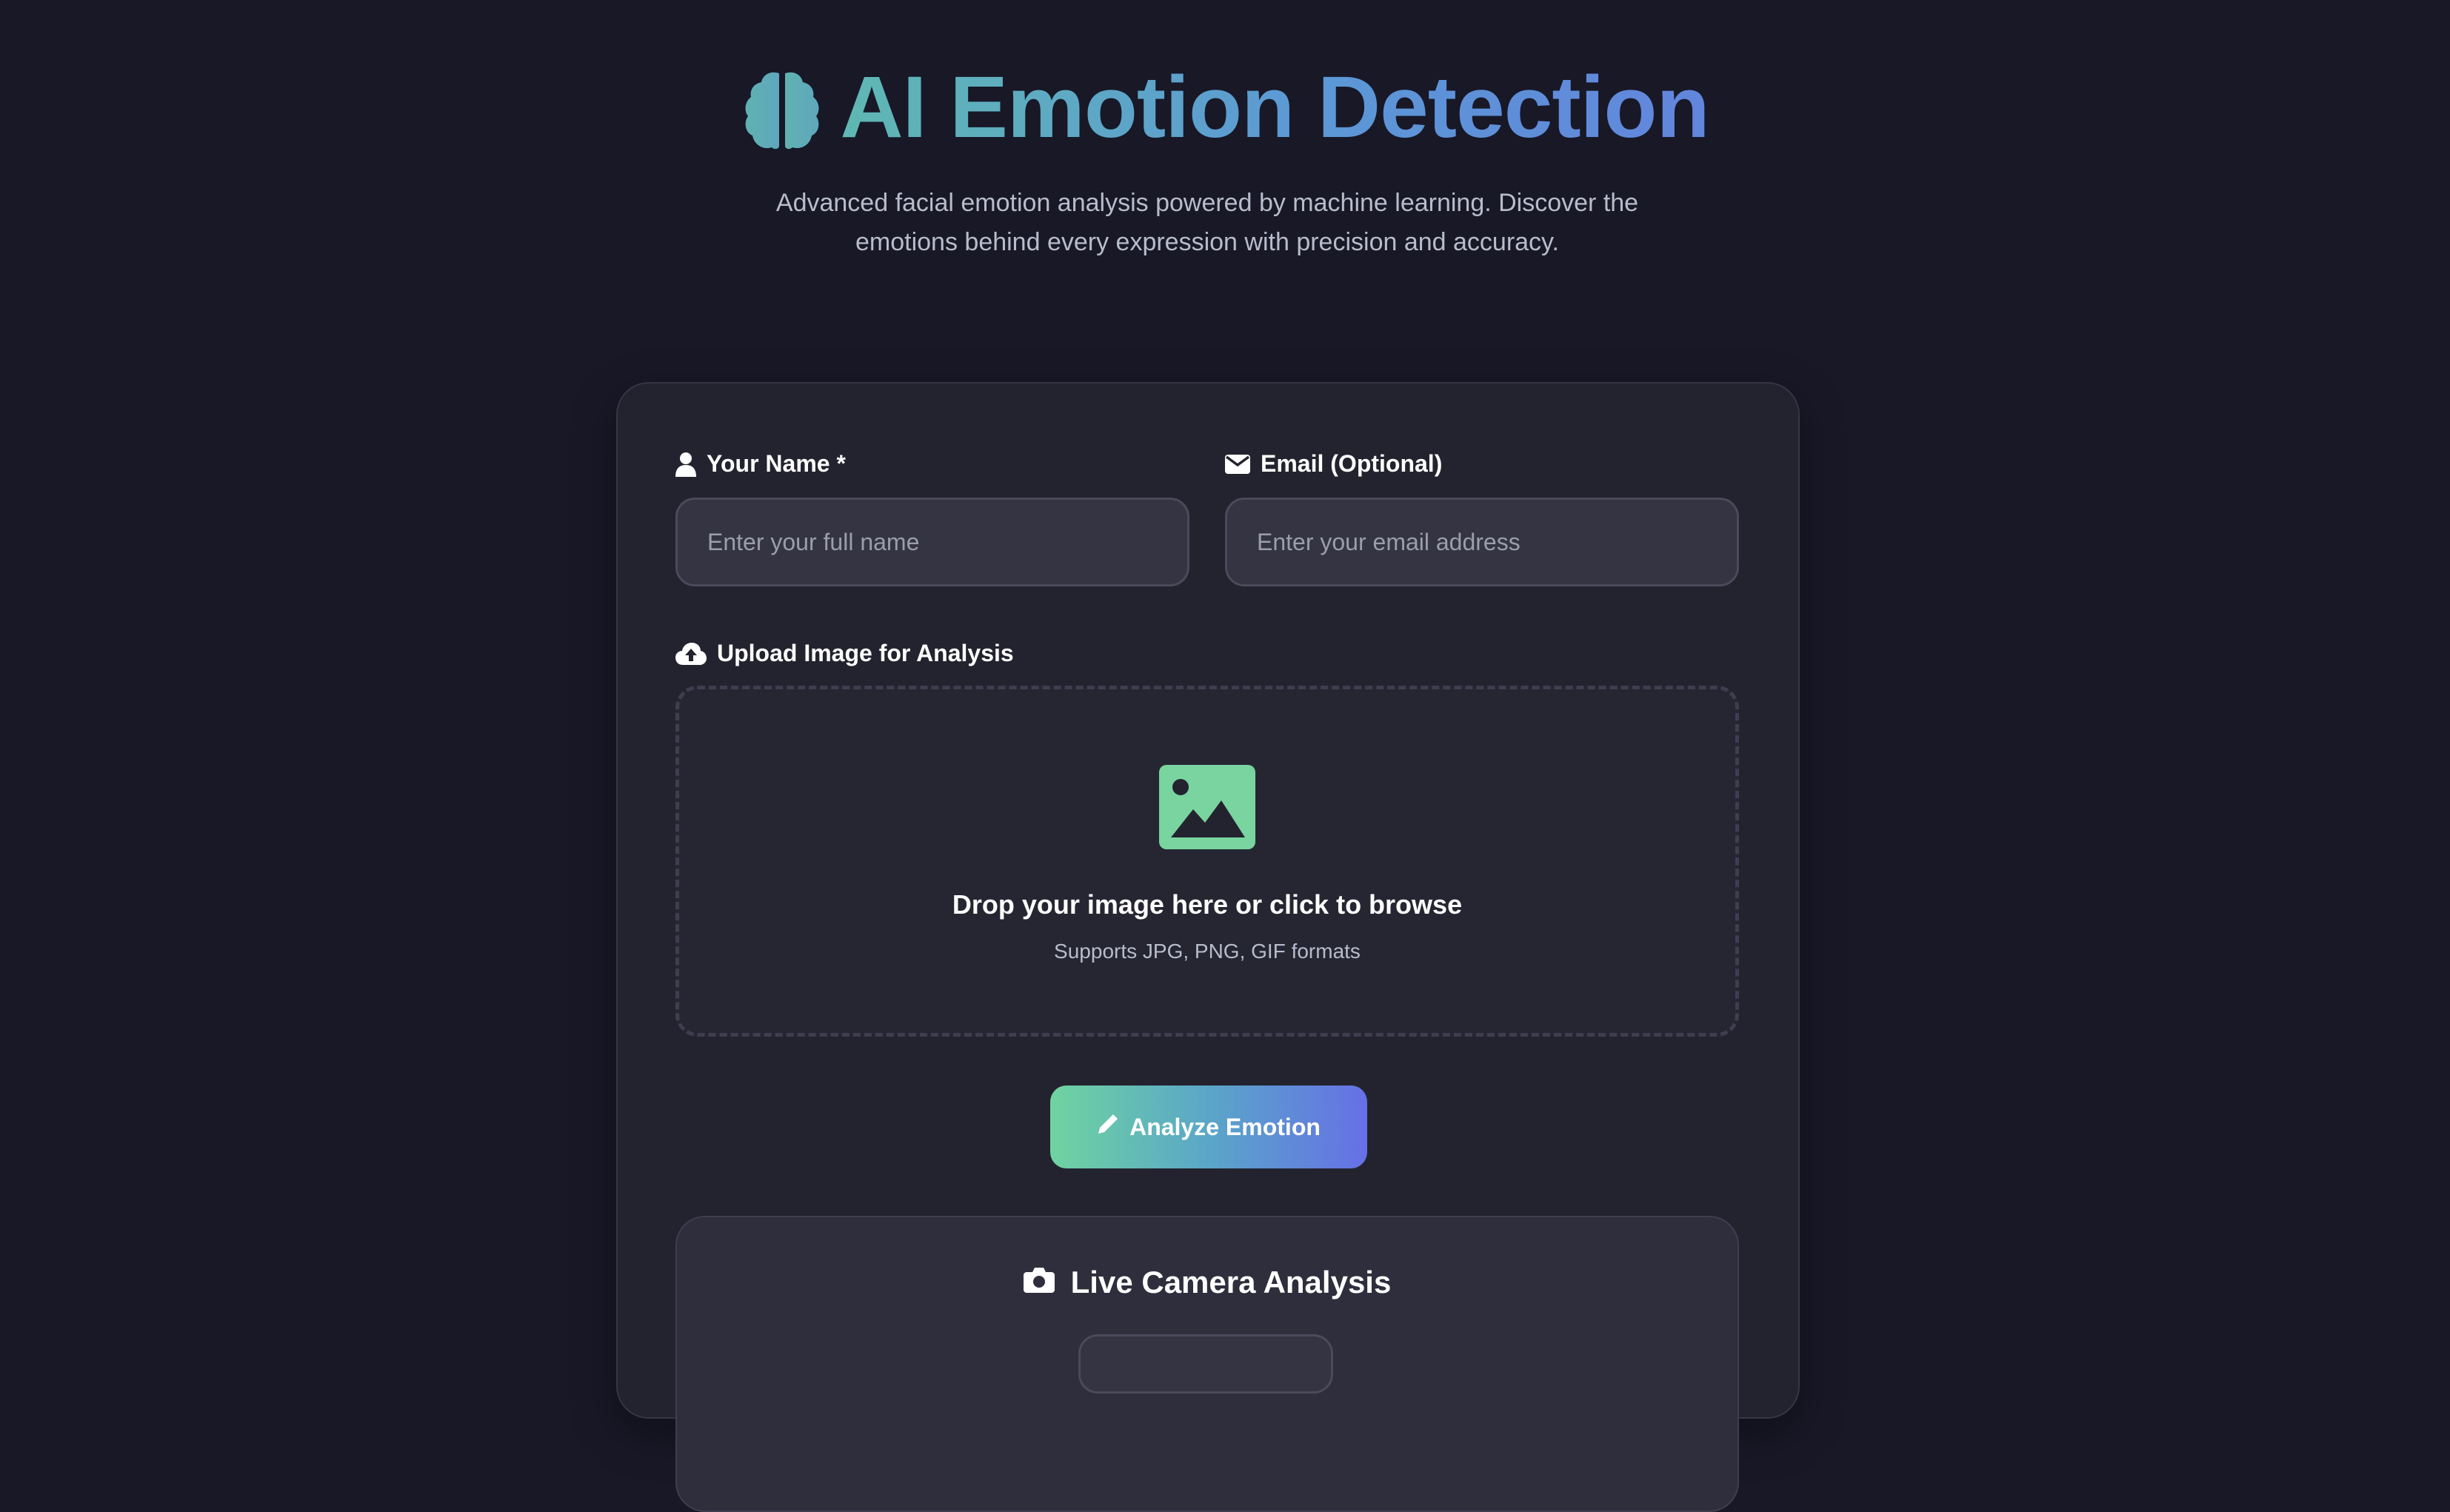 Image resolution: width=2450 pixels, height=1512 pixels. Describe the element at coordinates (691, 653) in the screenshot. I see `cloud-upload-icon` at that location.